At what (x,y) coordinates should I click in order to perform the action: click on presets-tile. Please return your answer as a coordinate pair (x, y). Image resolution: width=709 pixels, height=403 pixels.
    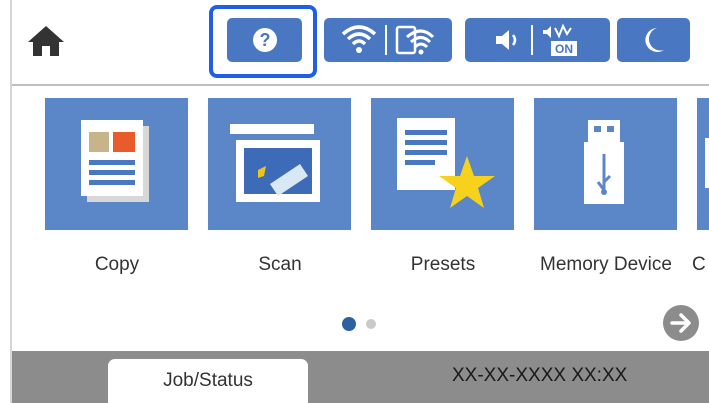
    Looking at the image, I should click on (442, 164).